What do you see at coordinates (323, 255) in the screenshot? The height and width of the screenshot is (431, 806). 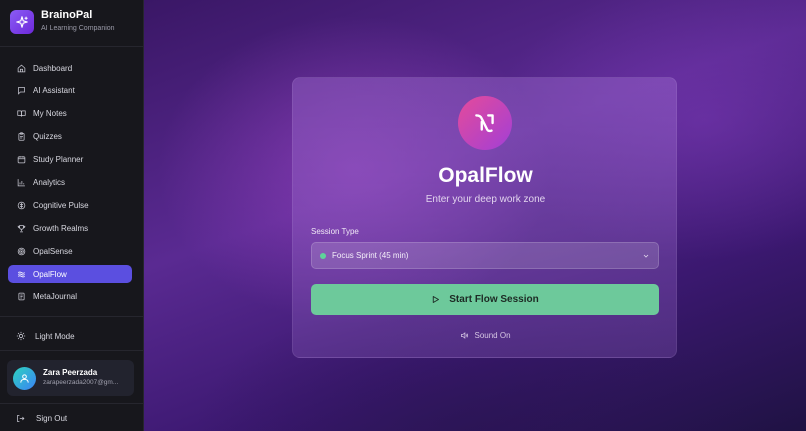 I see `status-dot` at bounding box center [323, 255].